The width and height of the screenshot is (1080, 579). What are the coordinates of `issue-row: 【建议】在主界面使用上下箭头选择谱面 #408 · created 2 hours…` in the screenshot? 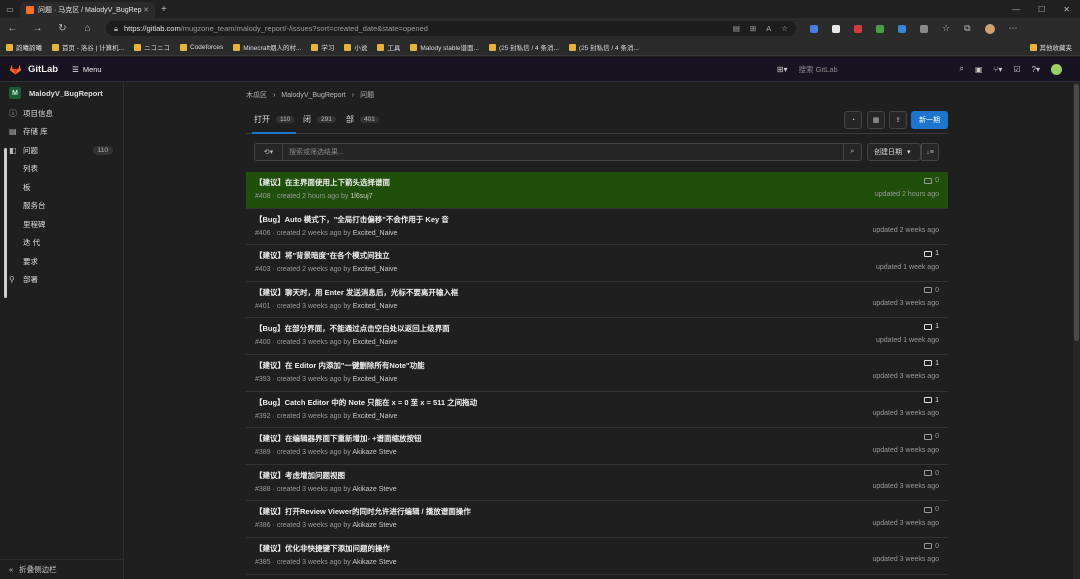 It's located at (597, 190).